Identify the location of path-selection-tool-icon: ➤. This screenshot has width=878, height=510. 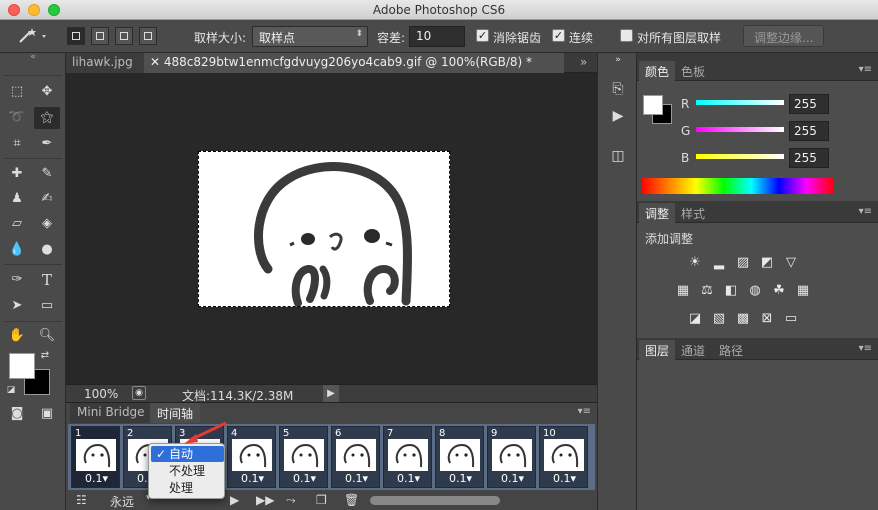
(17, 306).